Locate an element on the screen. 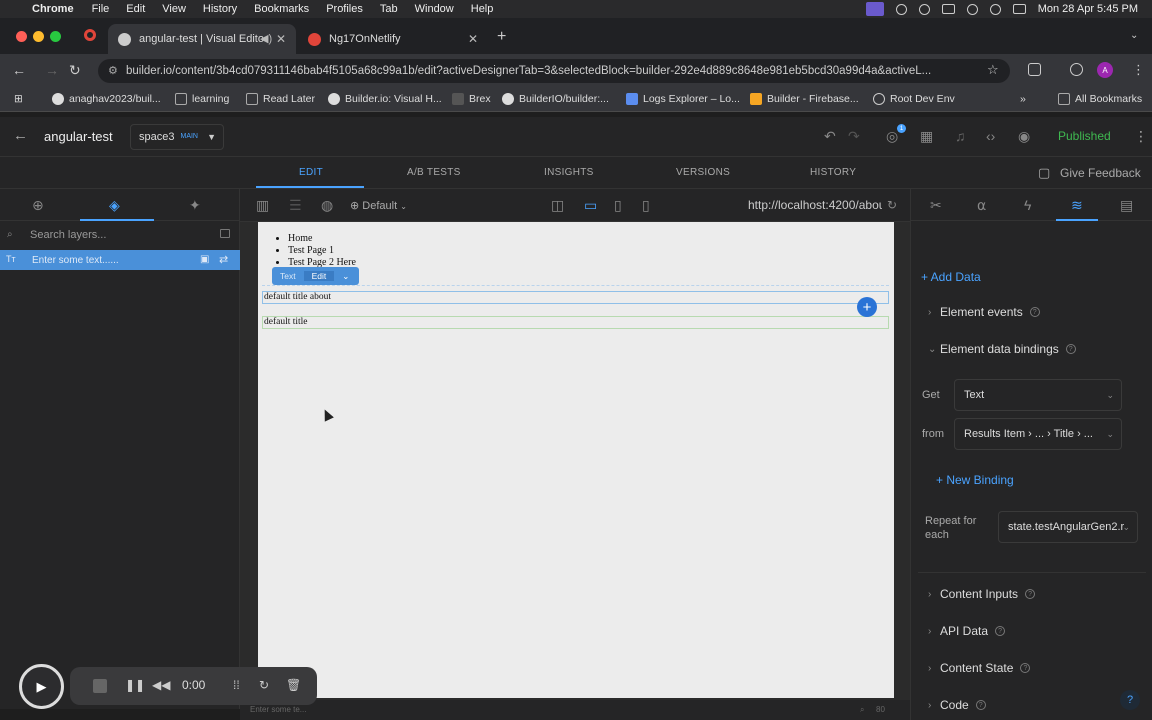  menu-window: Window is located at coordinates (434, 9).